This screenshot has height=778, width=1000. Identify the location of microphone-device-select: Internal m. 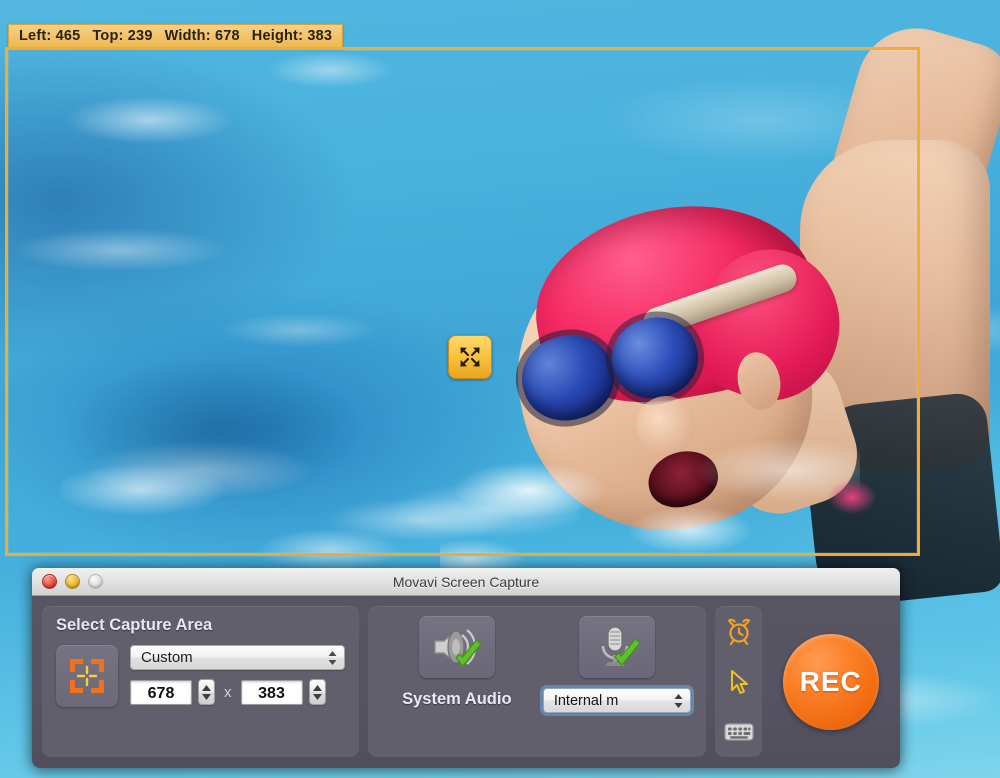
(616, 700).